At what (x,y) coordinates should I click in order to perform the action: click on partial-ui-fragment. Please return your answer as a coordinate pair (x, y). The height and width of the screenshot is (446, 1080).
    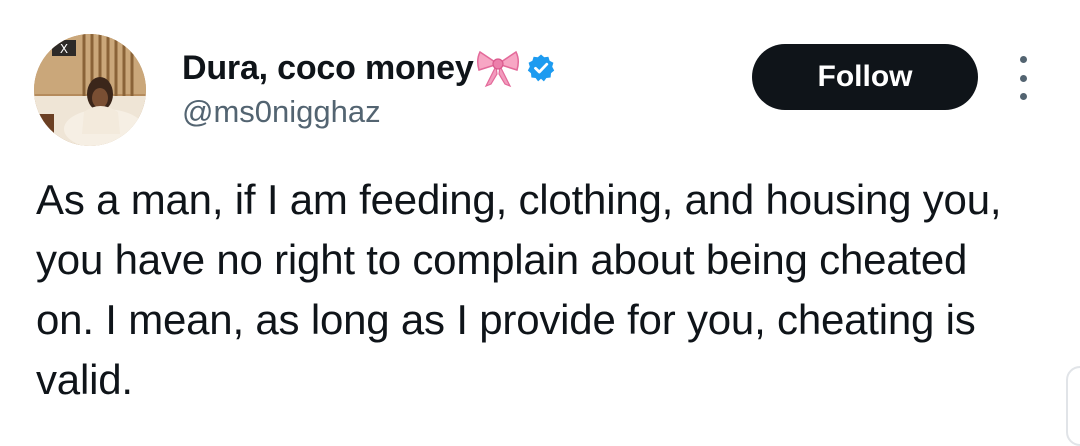
    Looking at the image, I should click on (1073, 406).